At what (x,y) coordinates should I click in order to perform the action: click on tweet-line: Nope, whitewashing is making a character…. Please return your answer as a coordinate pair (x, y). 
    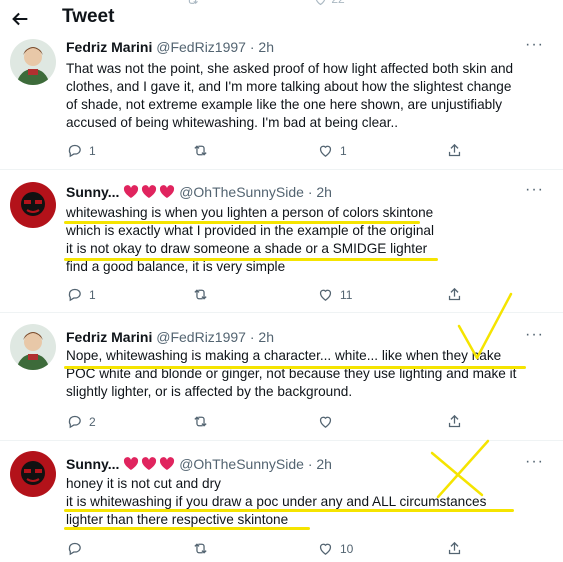
    Looking at the image, I should click on (284, 355).